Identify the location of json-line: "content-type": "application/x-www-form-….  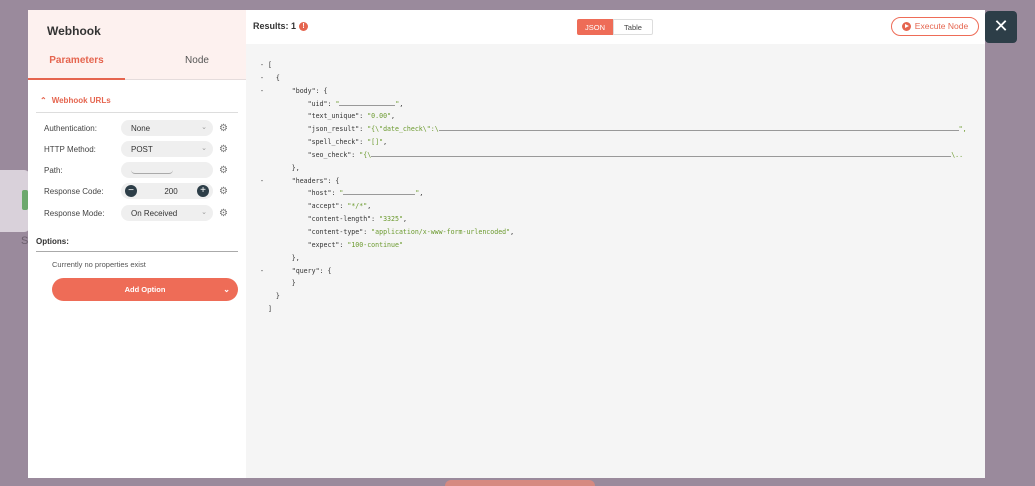
(387, 231).